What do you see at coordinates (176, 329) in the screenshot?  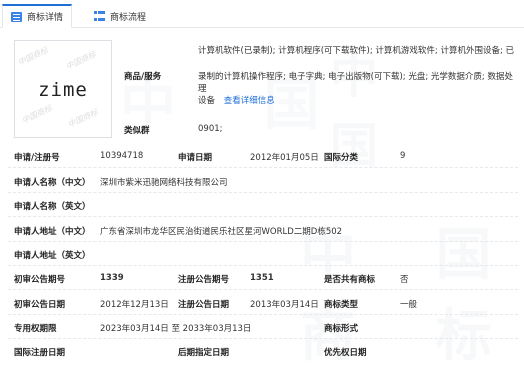 I see `exclusive-period-value: 2023年03月14日 至 2033年03月13日` at bounding box center [176, 329].